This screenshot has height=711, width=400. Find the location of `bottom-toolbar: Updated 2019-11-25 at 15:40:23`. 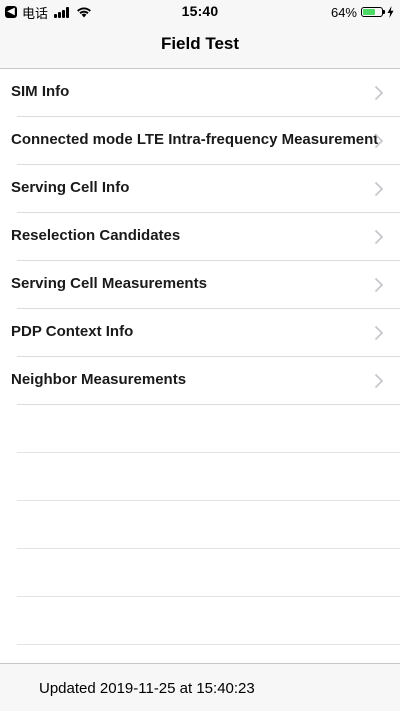

bottom-toolbar: Updated 2019-11-25 at 15:40:23 is located at coordinates (200, 687).